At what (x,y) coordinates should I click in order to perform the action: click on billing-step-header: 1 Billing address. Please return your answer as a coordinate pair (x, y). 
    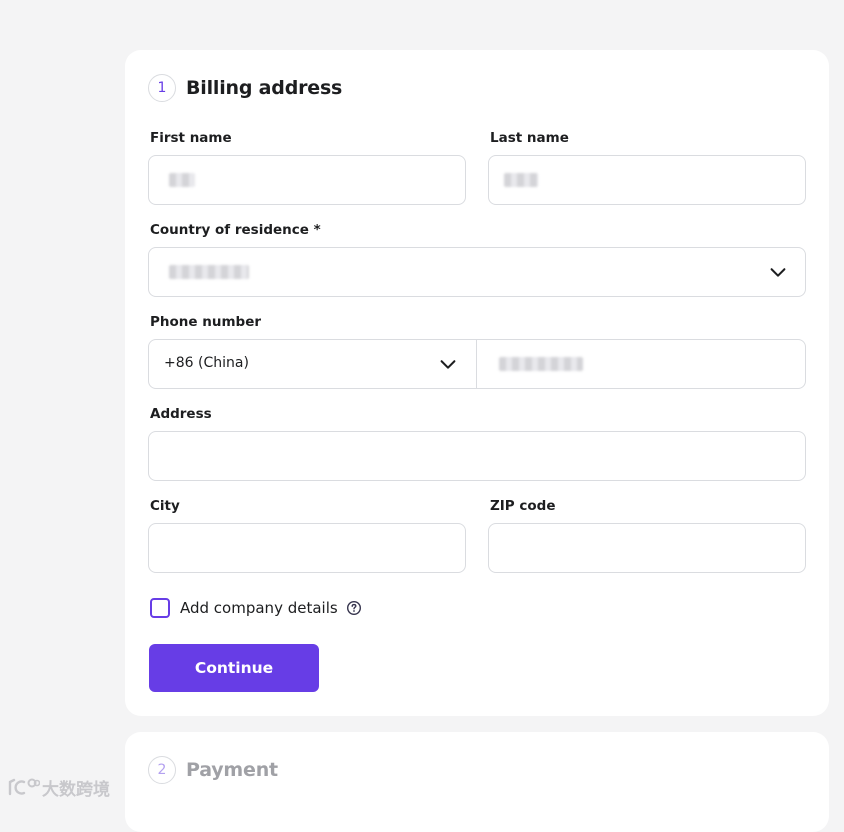
    Looking at the image, I should click on (245, 88).